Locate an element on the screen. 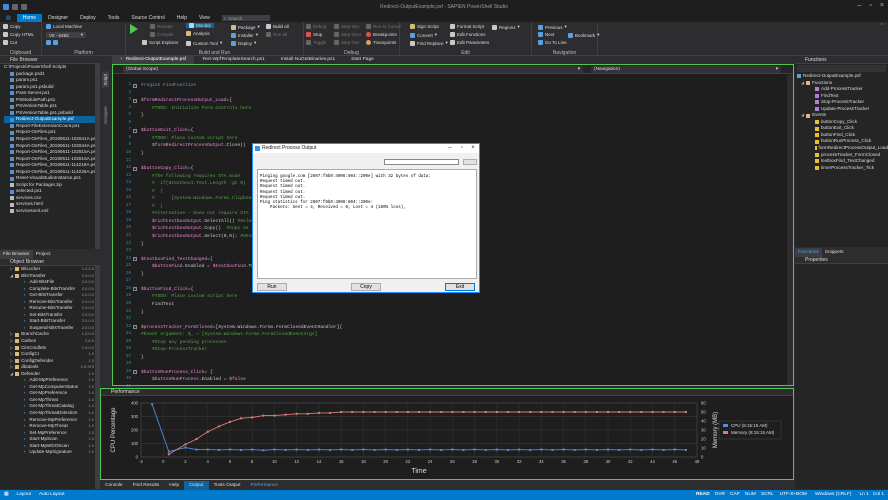 The height and width of the screenshot is (500, 888). quick-save-icon is located at coordinates (15, 7).